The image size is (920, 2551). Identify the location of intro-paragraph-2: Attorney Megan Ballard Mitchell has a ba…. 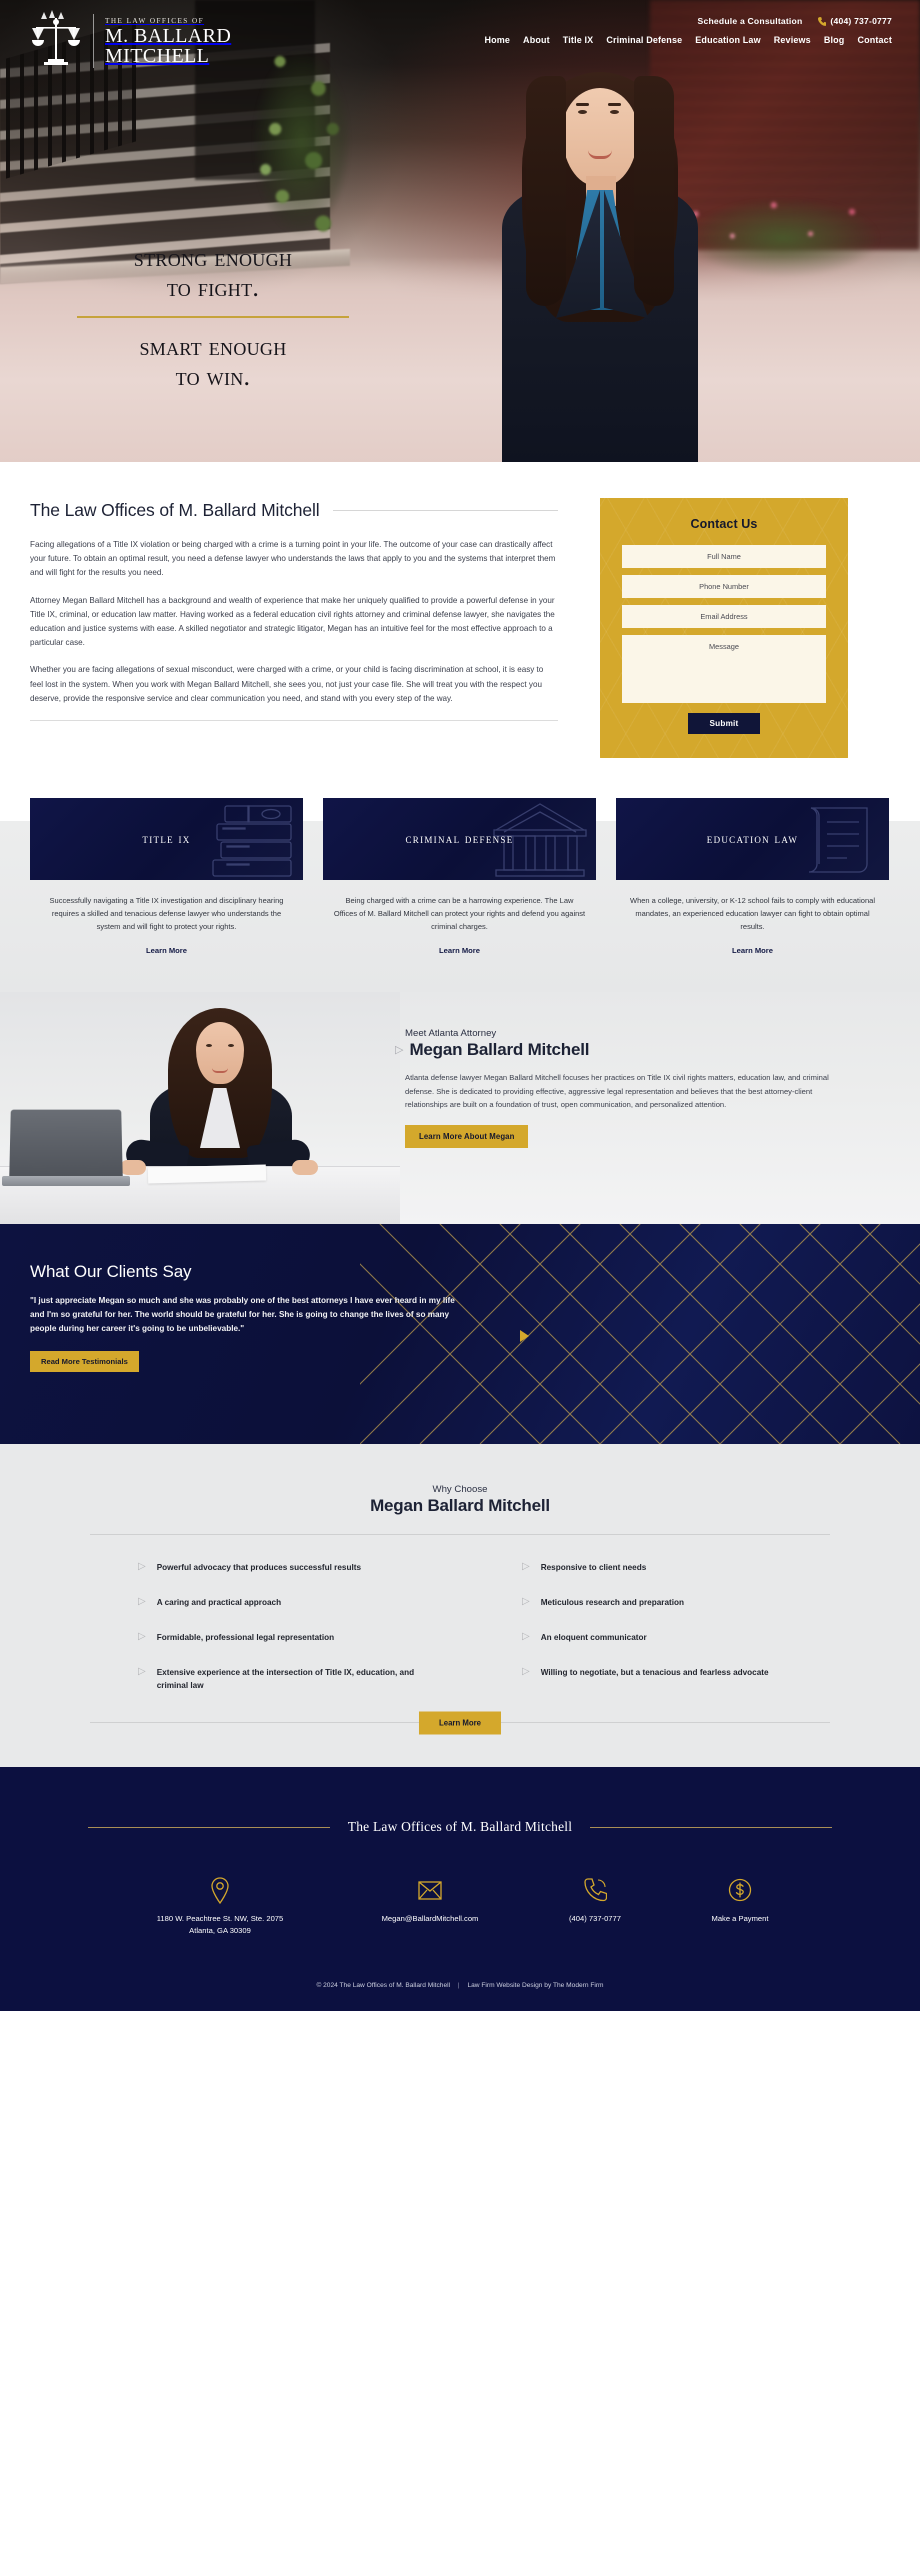
(292, 621).